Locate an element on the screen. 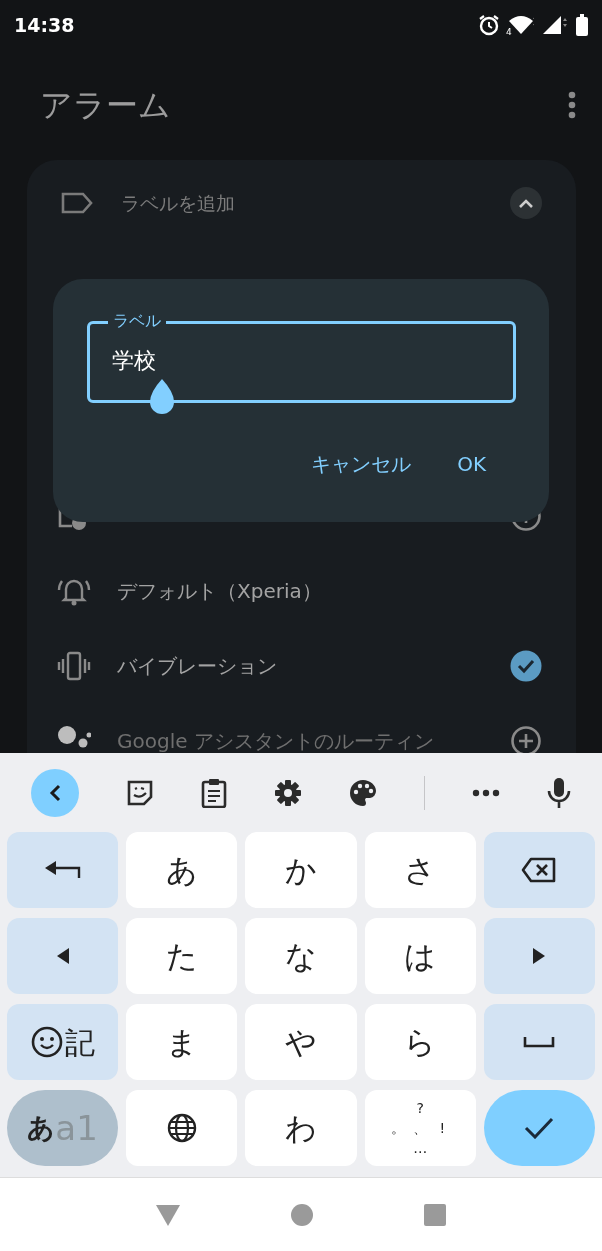  alarm-clock-icon is located at coordinates (489, 25).